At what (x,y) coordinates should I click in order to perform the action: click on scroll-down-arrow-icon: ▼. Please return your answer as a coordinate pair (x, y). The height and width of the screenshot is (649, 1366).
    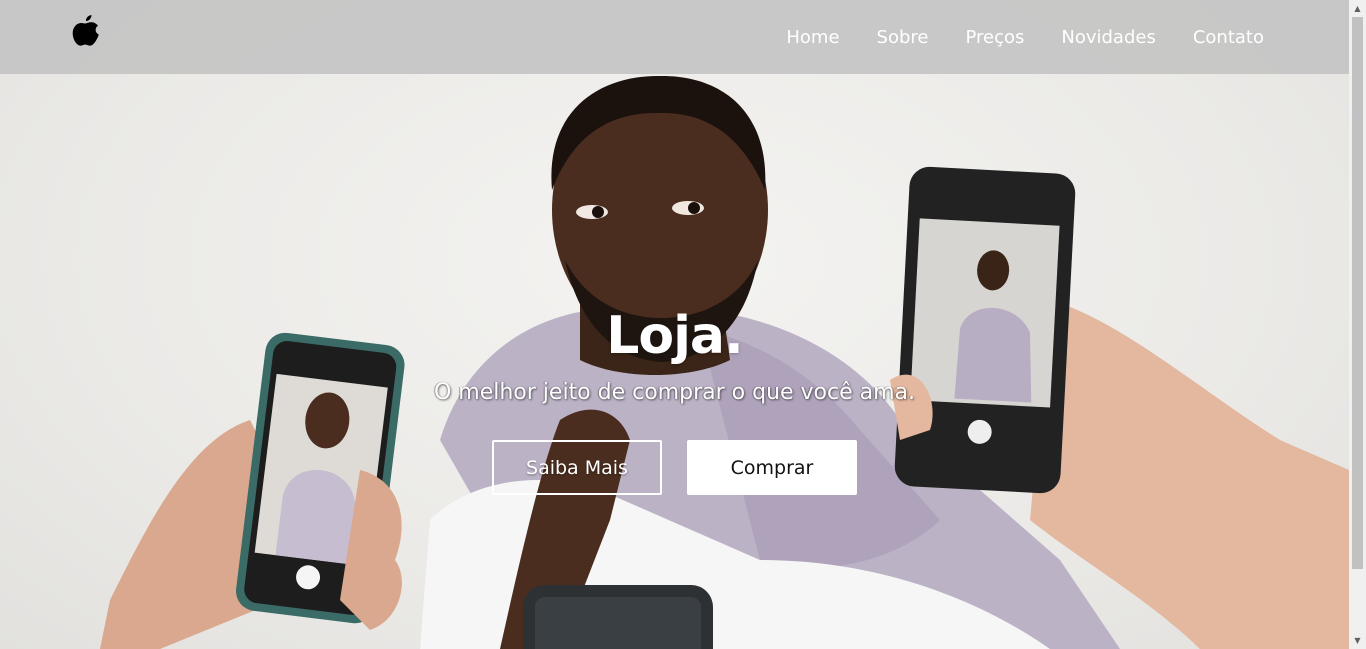
    Looking at the image, I should click on (1357, 640).